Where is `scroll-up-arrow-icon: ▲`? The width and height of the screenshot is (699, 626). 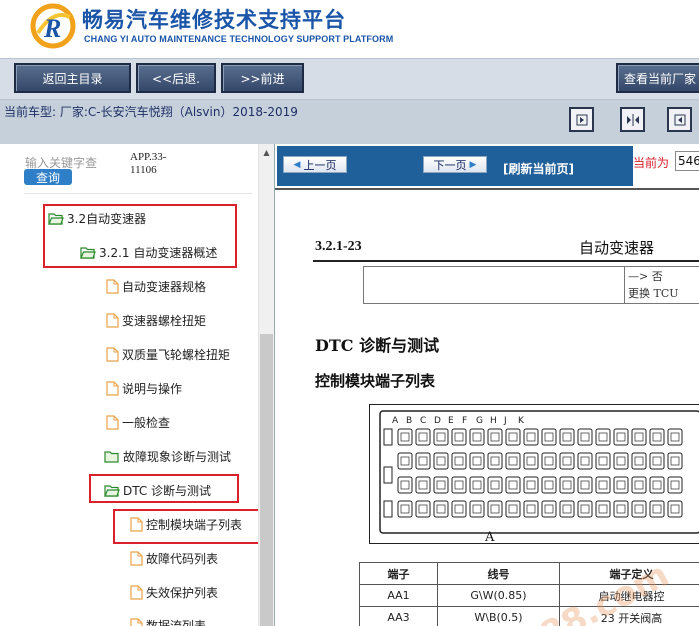 scroll-up-arrow-icon: ▲ is located at coordinates (266, 152).